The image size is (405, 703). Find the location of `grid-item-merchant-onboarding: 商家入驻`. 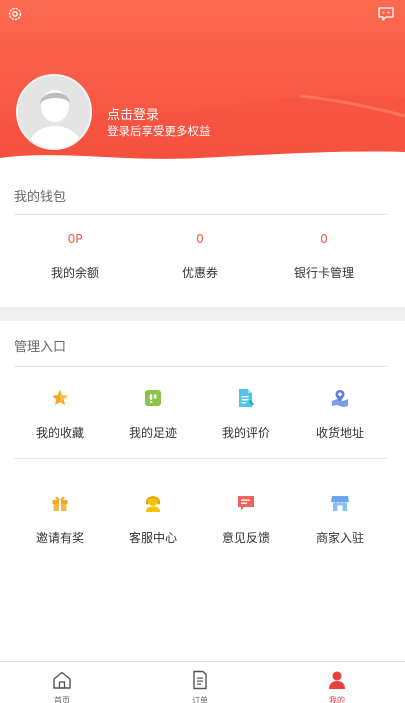

grid-item-merchant-onboarding: 商家入驻 is located at coordinates (340, 519).